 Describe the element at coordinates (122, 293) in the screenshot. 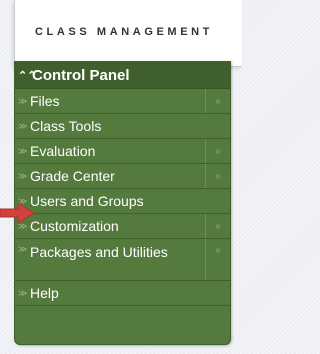

I see `menu-item-help: ≫ Help` at that location.